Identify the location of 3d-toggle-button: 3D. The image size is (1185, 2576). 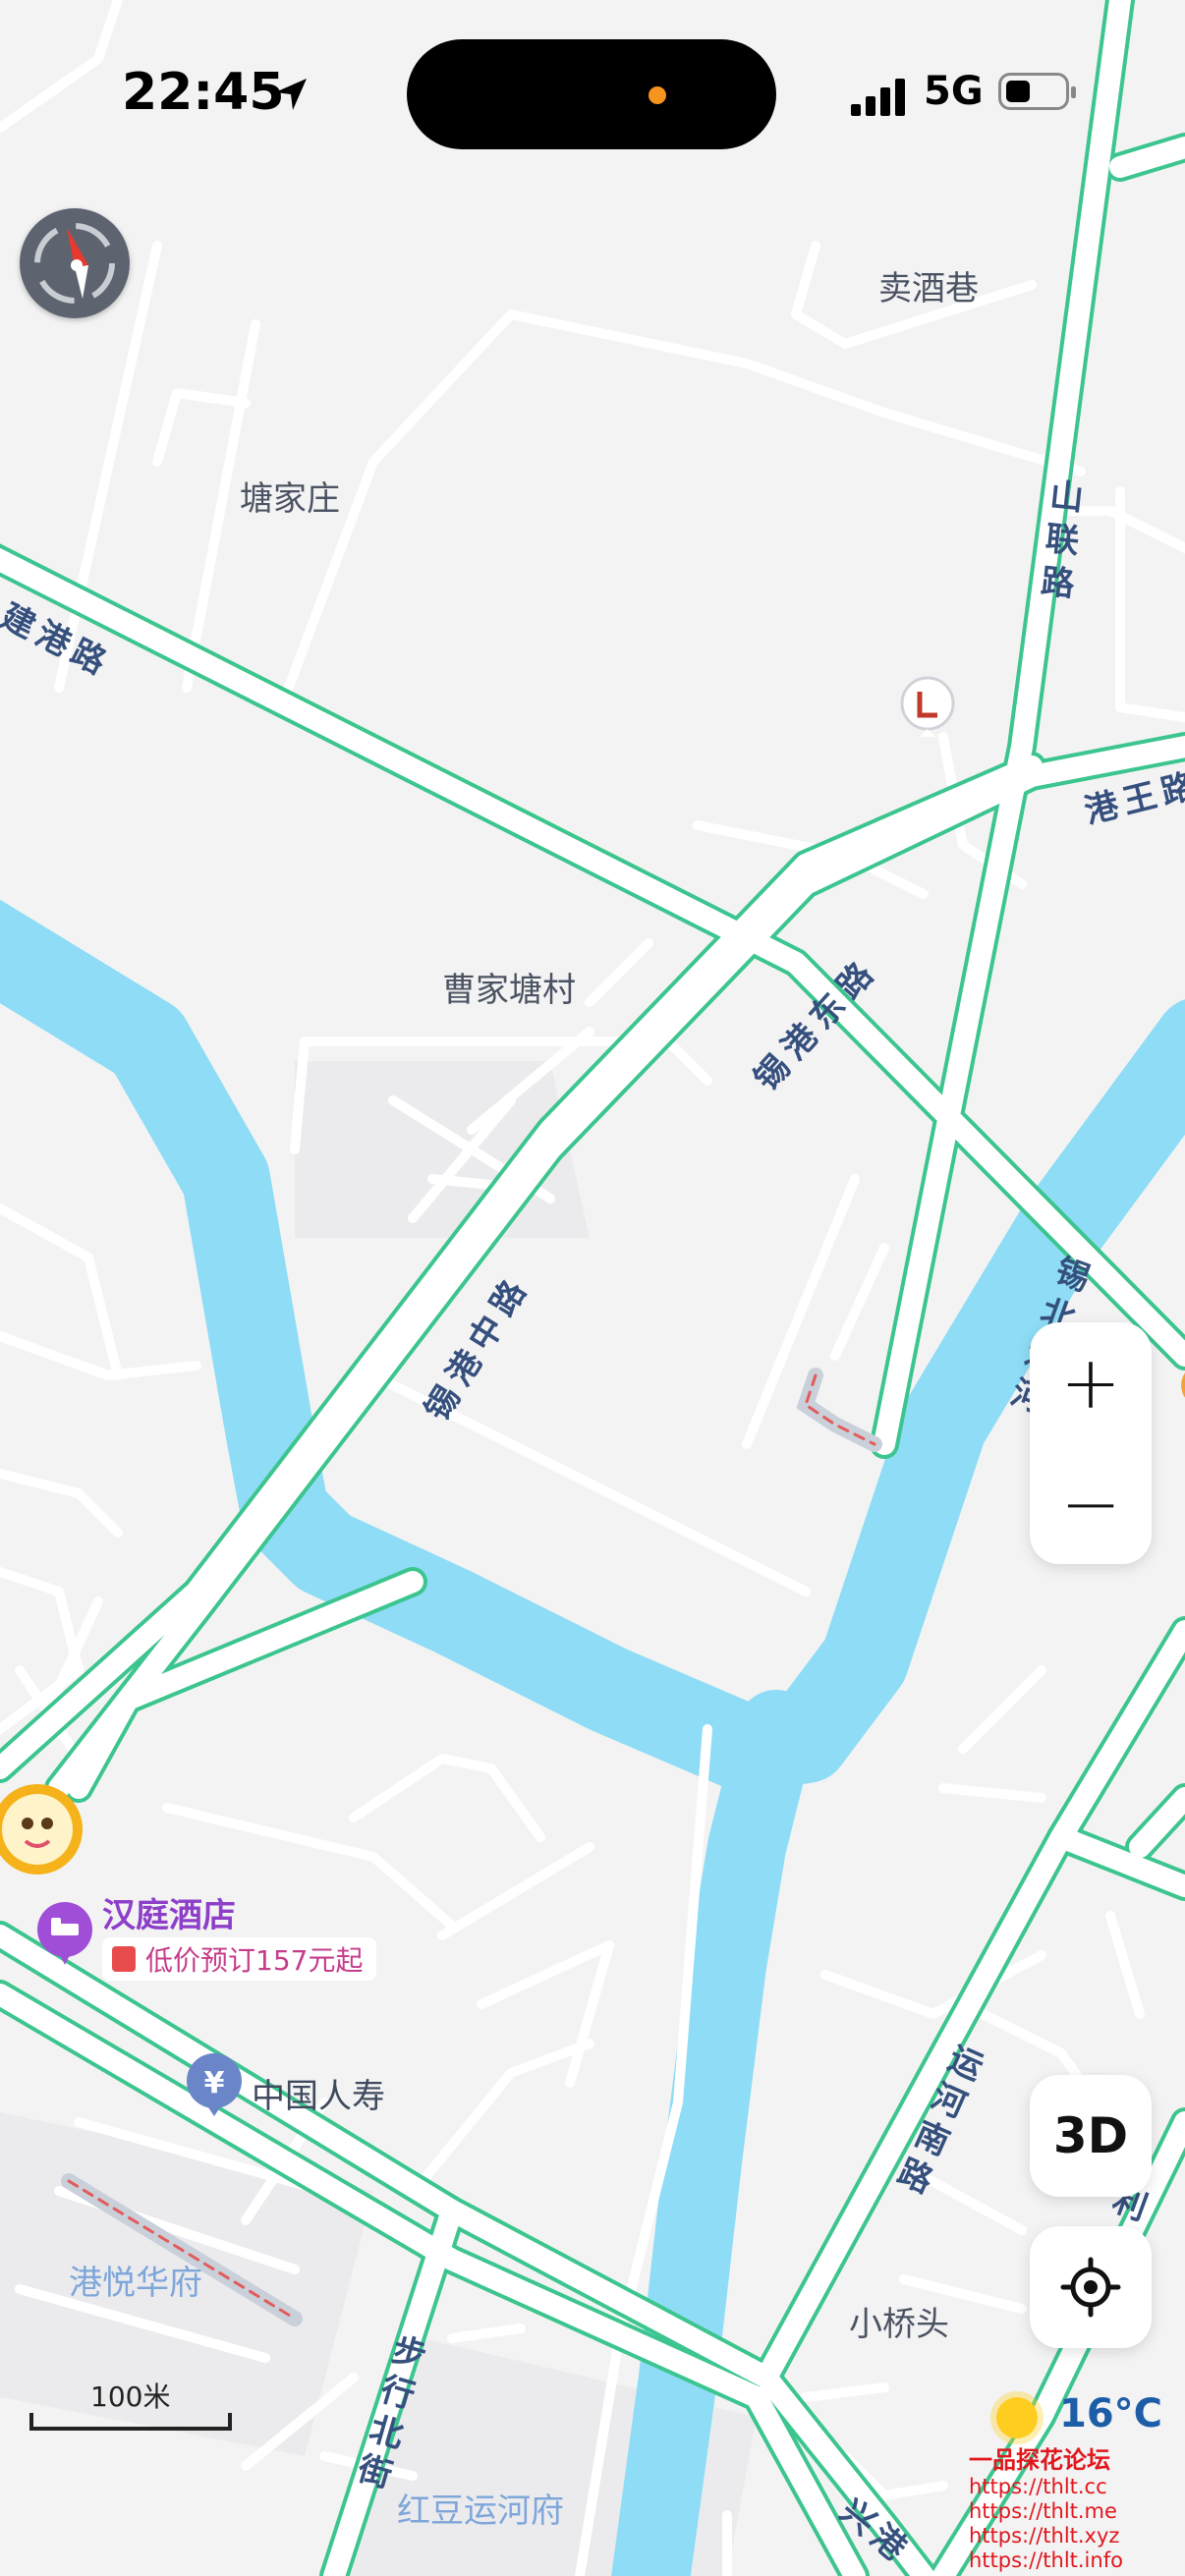
(1091, 2136).